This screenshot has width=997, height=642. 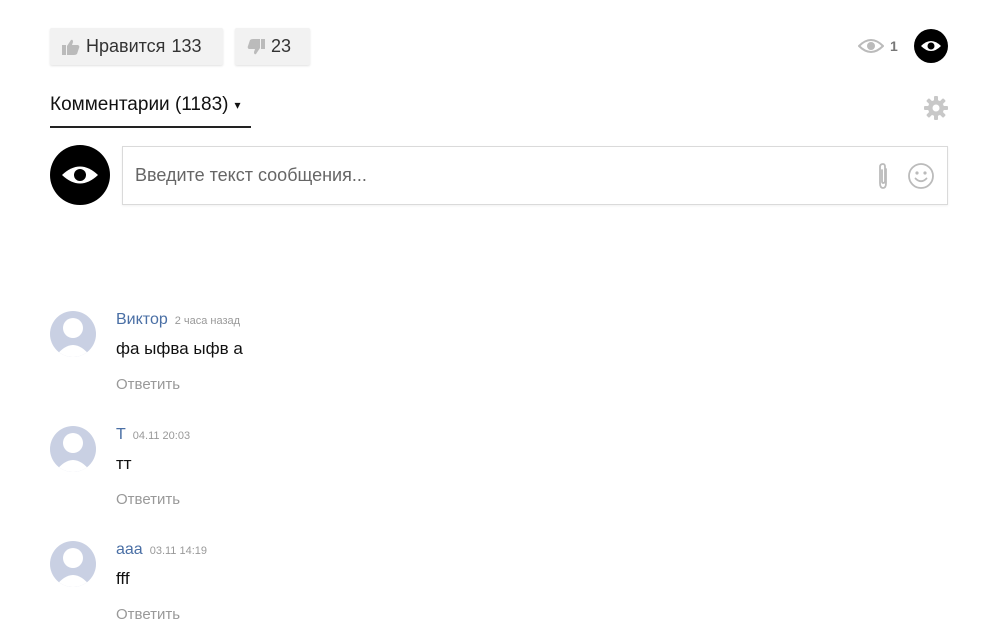 What do you see at coordinates (161, 436) in the screenshot?
I see `comment-time: 04.11 20:03` at bounding box center [161, 436].